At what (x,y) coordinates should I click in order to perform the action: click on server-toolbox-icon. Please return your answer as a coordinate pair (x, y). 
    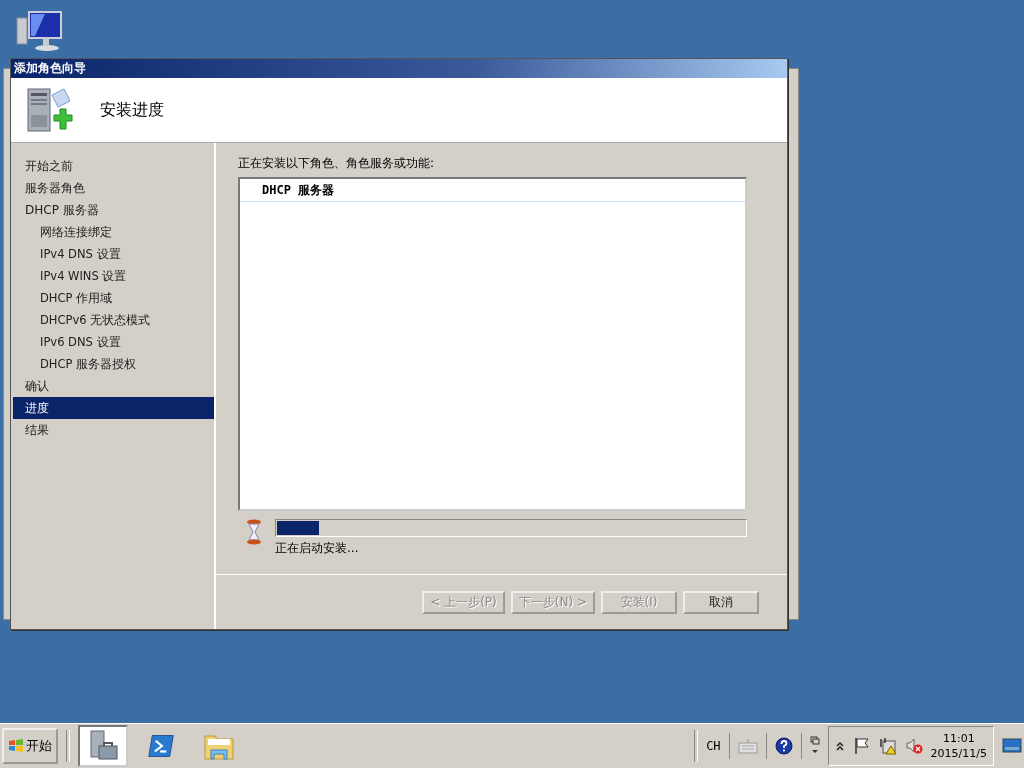
    Looking at the image, I should click on (103, 746).